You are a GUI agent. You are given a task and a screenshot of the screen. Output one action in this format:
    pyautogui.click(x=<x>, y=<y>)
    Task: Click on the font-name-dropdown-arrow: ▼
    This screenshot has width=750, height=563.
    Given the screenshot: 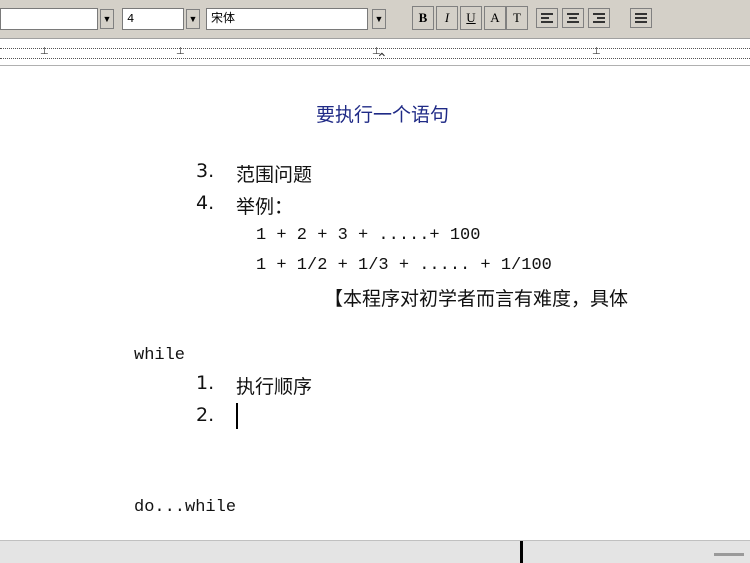 What is the action you would take?
    pyautogui.click(x=379, y=19)
    